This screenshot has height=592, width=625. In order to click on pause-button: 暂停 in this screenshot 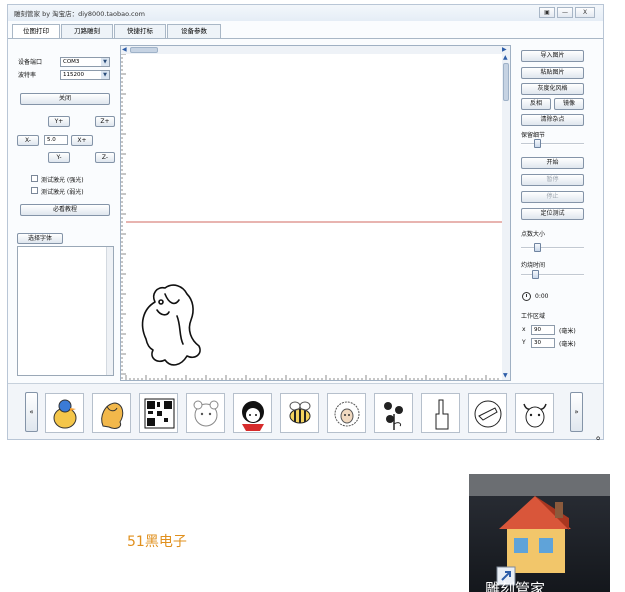, I will do `click(552, 180)`.